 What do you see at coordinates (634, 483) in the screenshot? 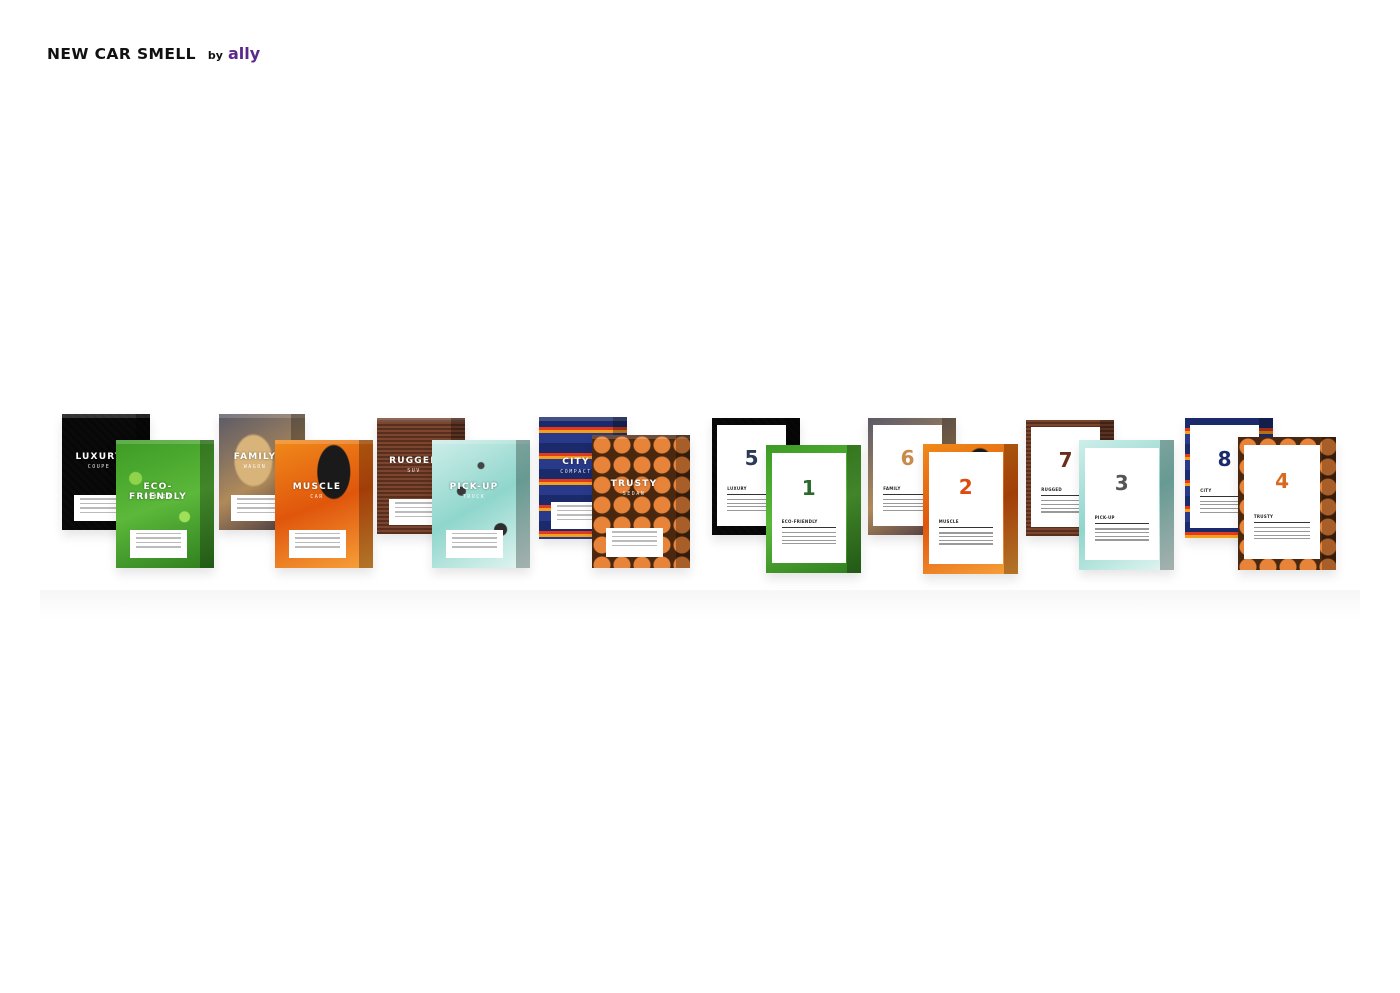
I see `box-name: TRUSTY` at bounding box center [634, 483].